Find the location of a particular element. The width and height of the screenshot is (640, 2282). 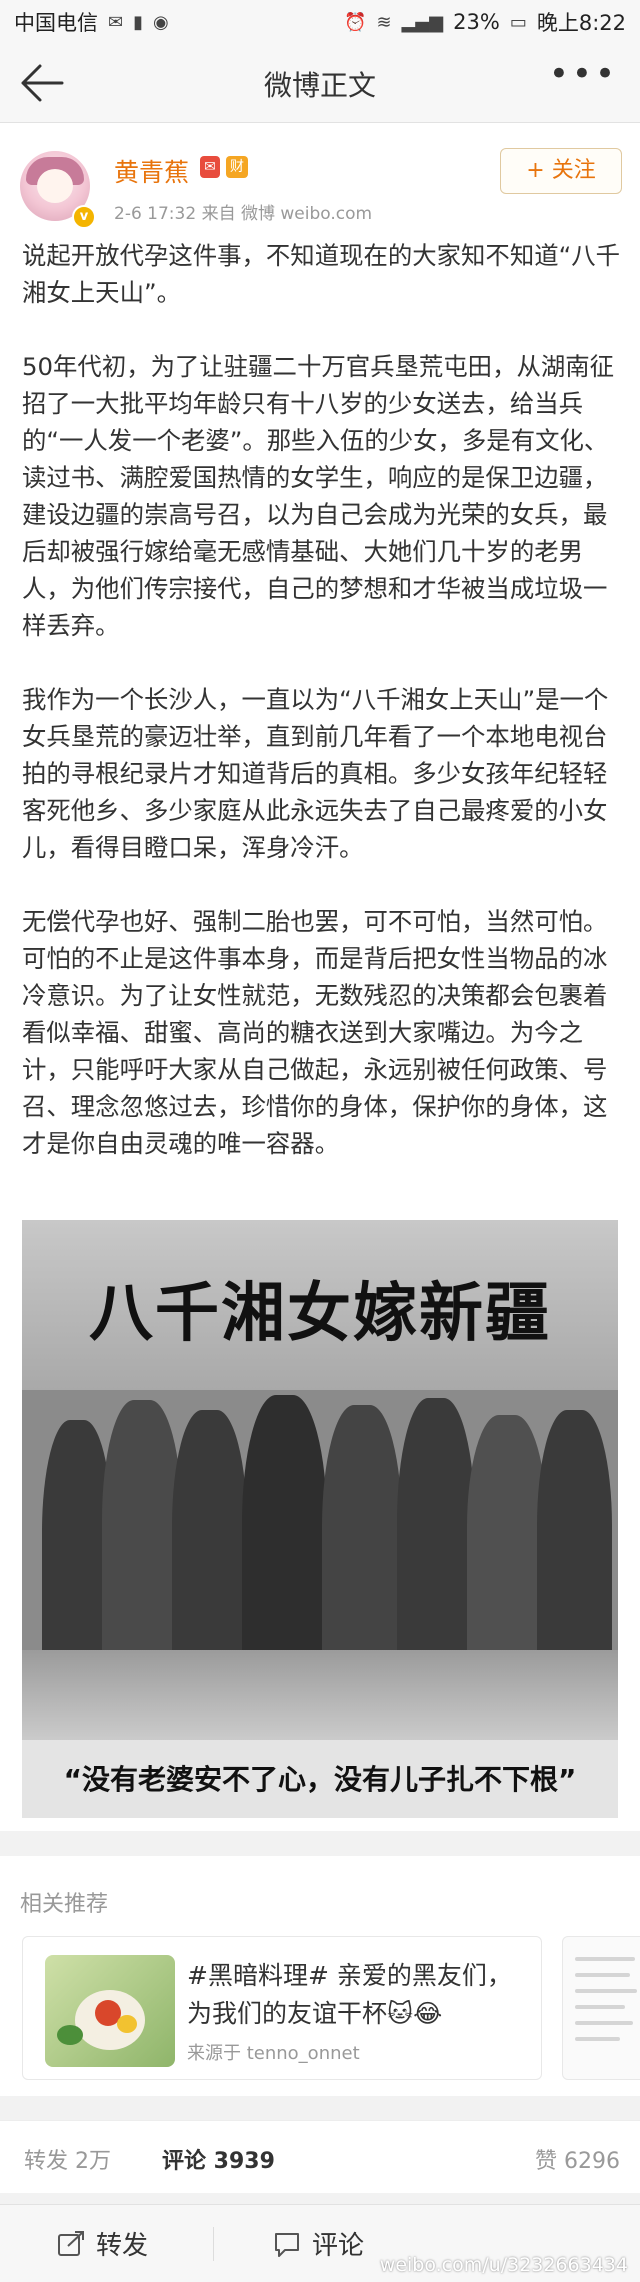

stats-row: 转发 2万 评论 3939 赞 6296 is located at coordinates (320, 2156).